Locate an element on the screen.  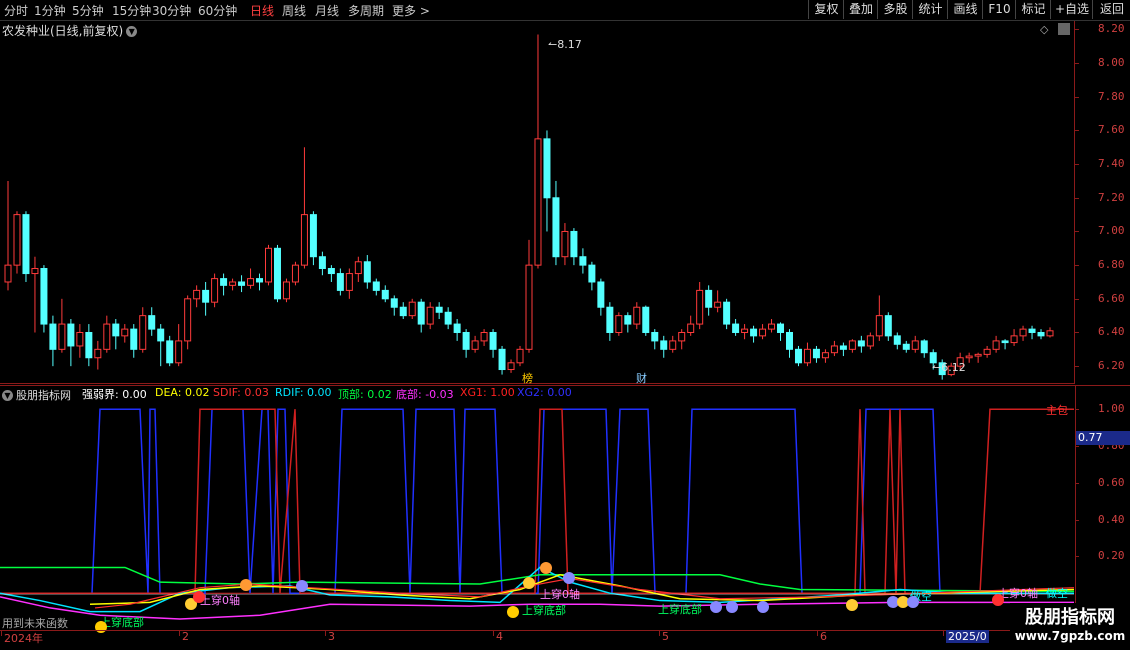
toolbar-button: 叠加 is located at coordinates (860, 9).